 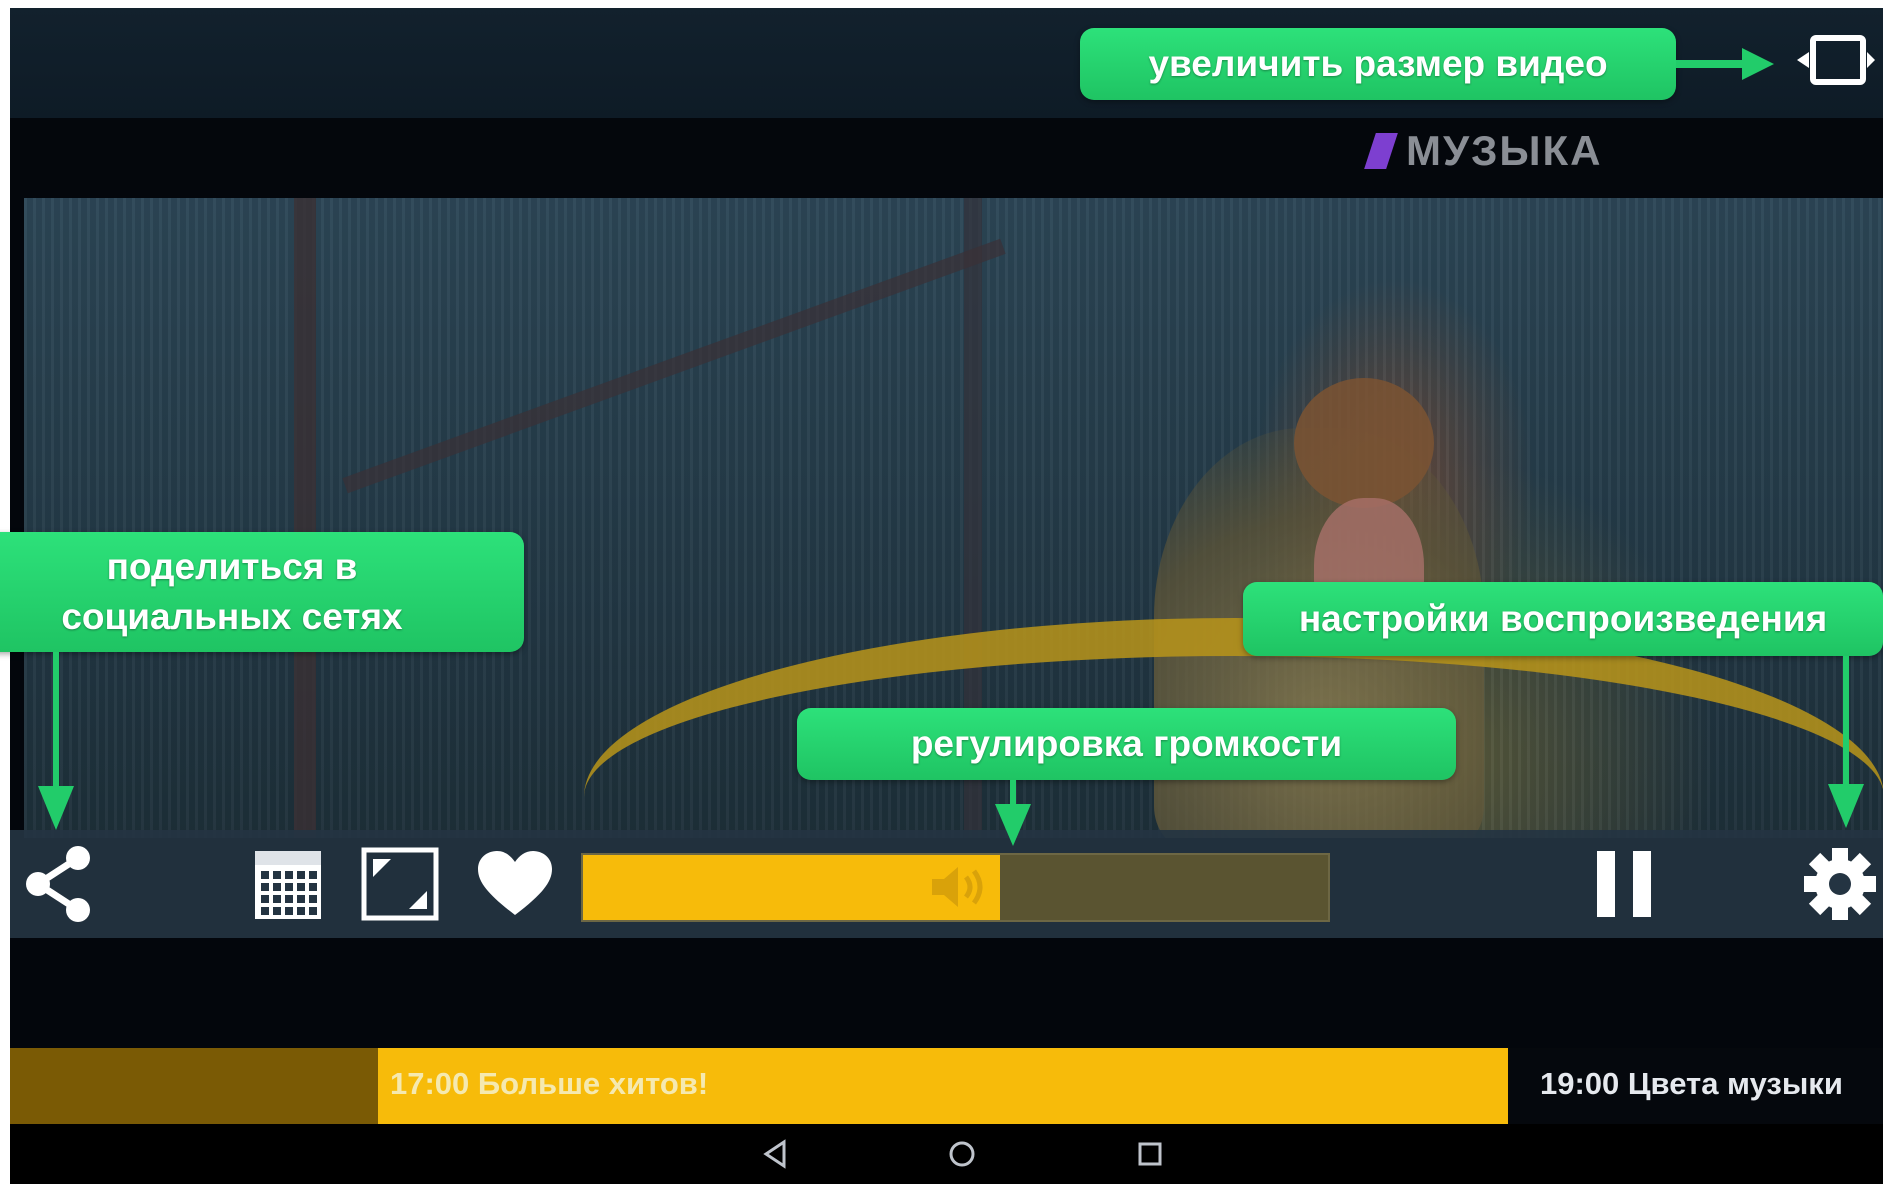 I want to click on recents-icon, so click(x=1150, y=1154).